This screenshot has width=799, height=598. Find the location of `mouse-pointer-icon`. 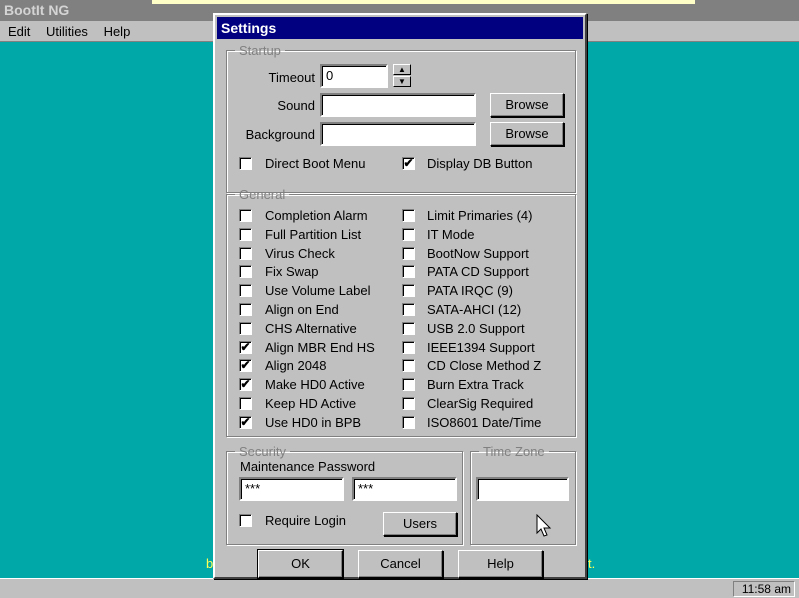

mouse-pointer-icon is located at coordinates (544, 525).